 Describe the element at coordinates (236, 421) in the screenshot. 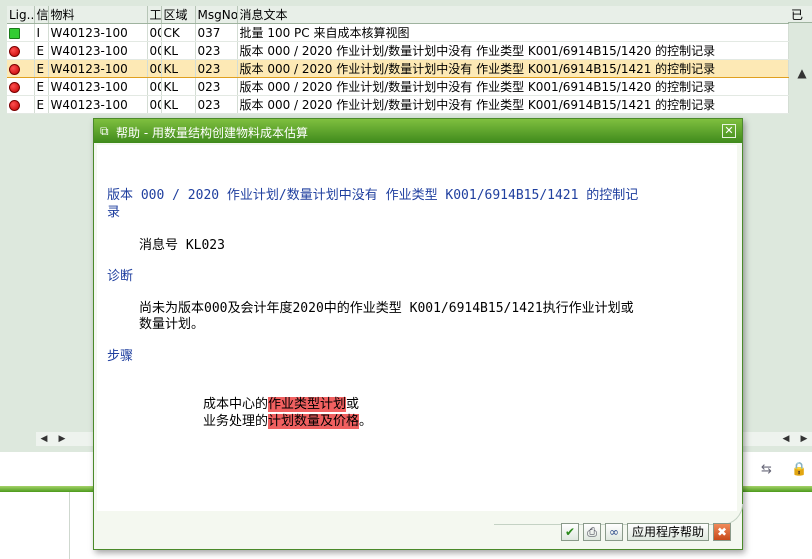

I see `step2-prefix: 业务处理的` at that location.